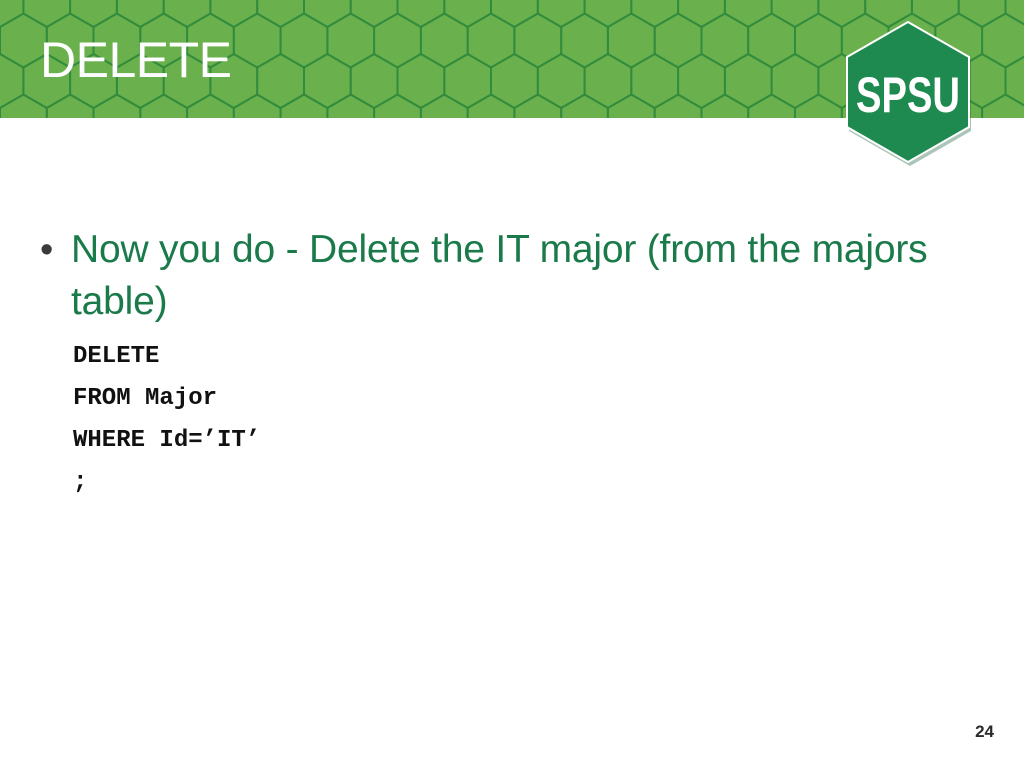  What do you see at coordinates (145, 398) in the screenshot?
I see `code-line: FROM Major` at bounding box center [145, 398].